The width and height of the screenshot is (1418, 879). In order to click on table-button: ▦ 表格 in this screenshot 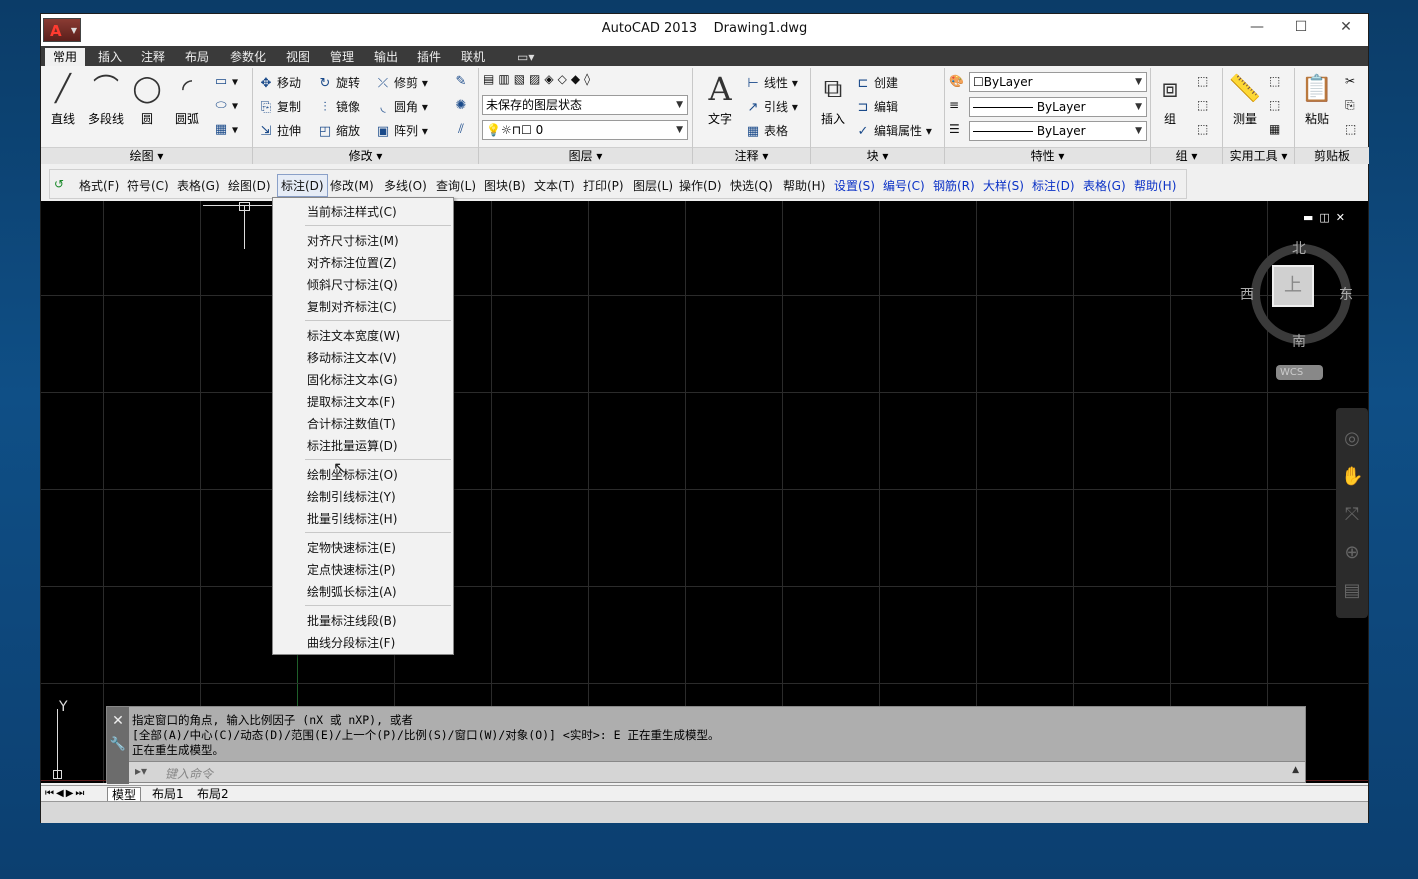, I will do `click(766, 131)`.